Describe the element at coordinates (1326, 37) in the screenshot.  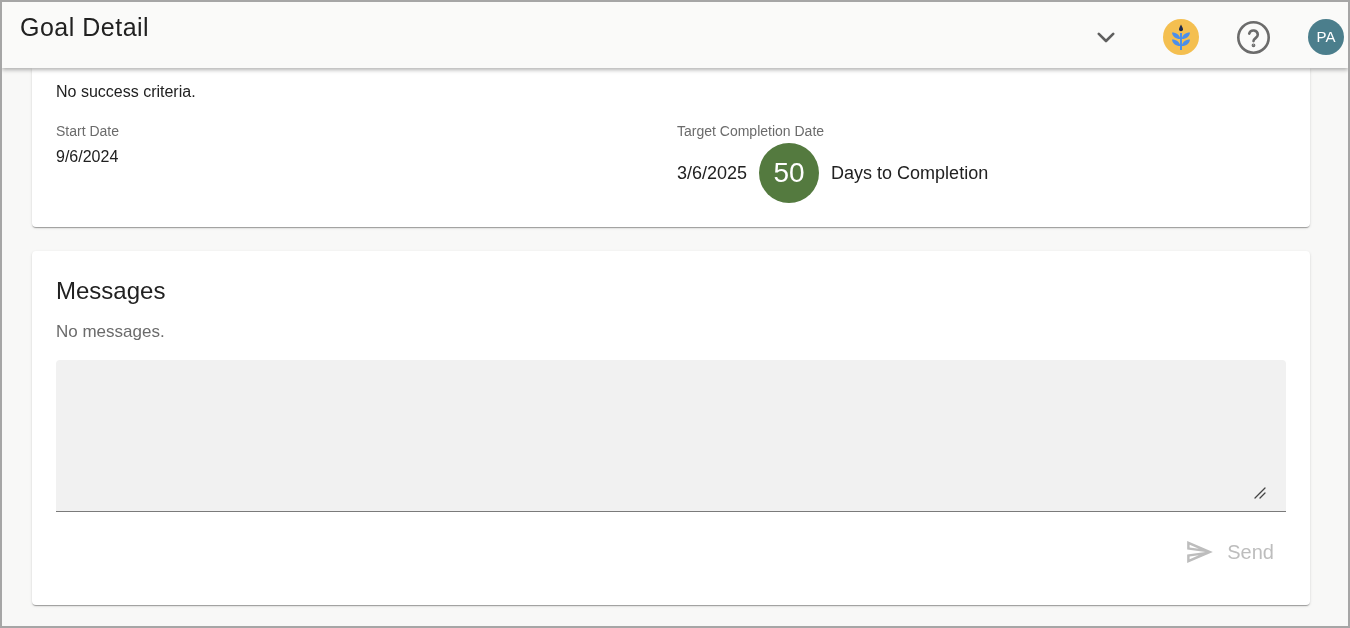
I see `user-avatar: PA` at that location.